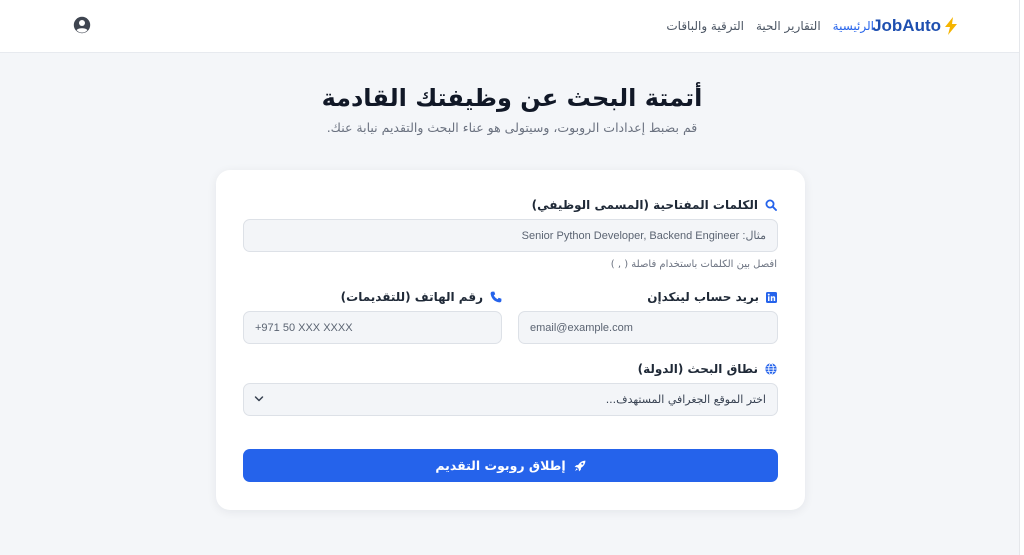 Image resolution: width=1024 pixels, height=555 pixels. I want to click on page-scrollbar-edge, so click(1021, 277).